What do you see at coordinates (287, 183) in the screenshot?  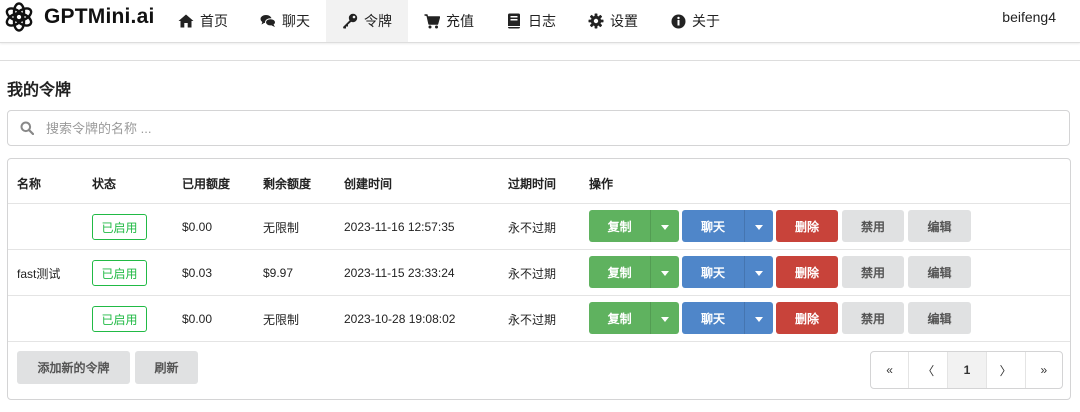 I see `column-header-remaining-quota: 剩余额度` at bounding box center [287, 183].